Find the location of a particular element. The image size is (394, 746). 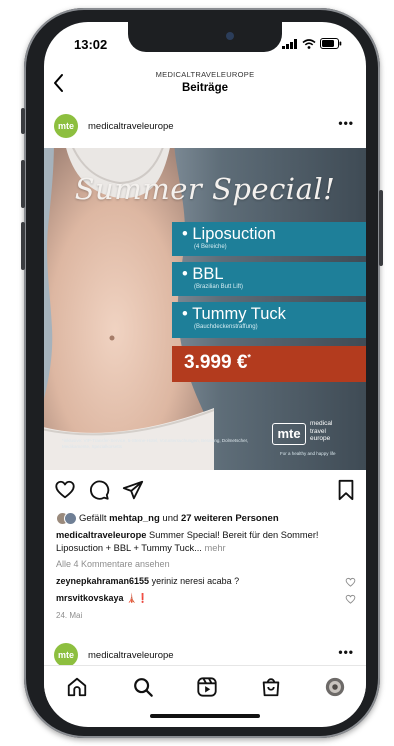

notch is located at coordinates (205, 37).